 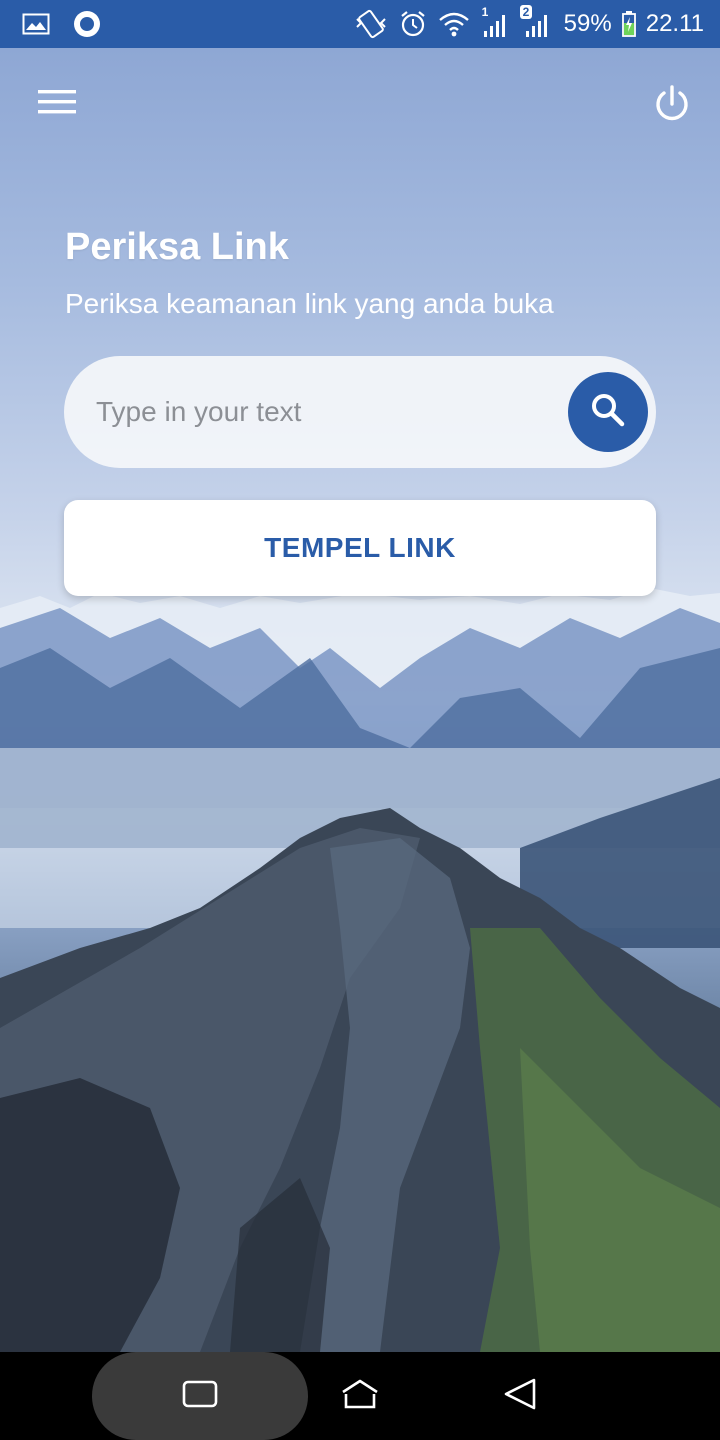 I want to click on back-button, so click(x=520, y=1396).